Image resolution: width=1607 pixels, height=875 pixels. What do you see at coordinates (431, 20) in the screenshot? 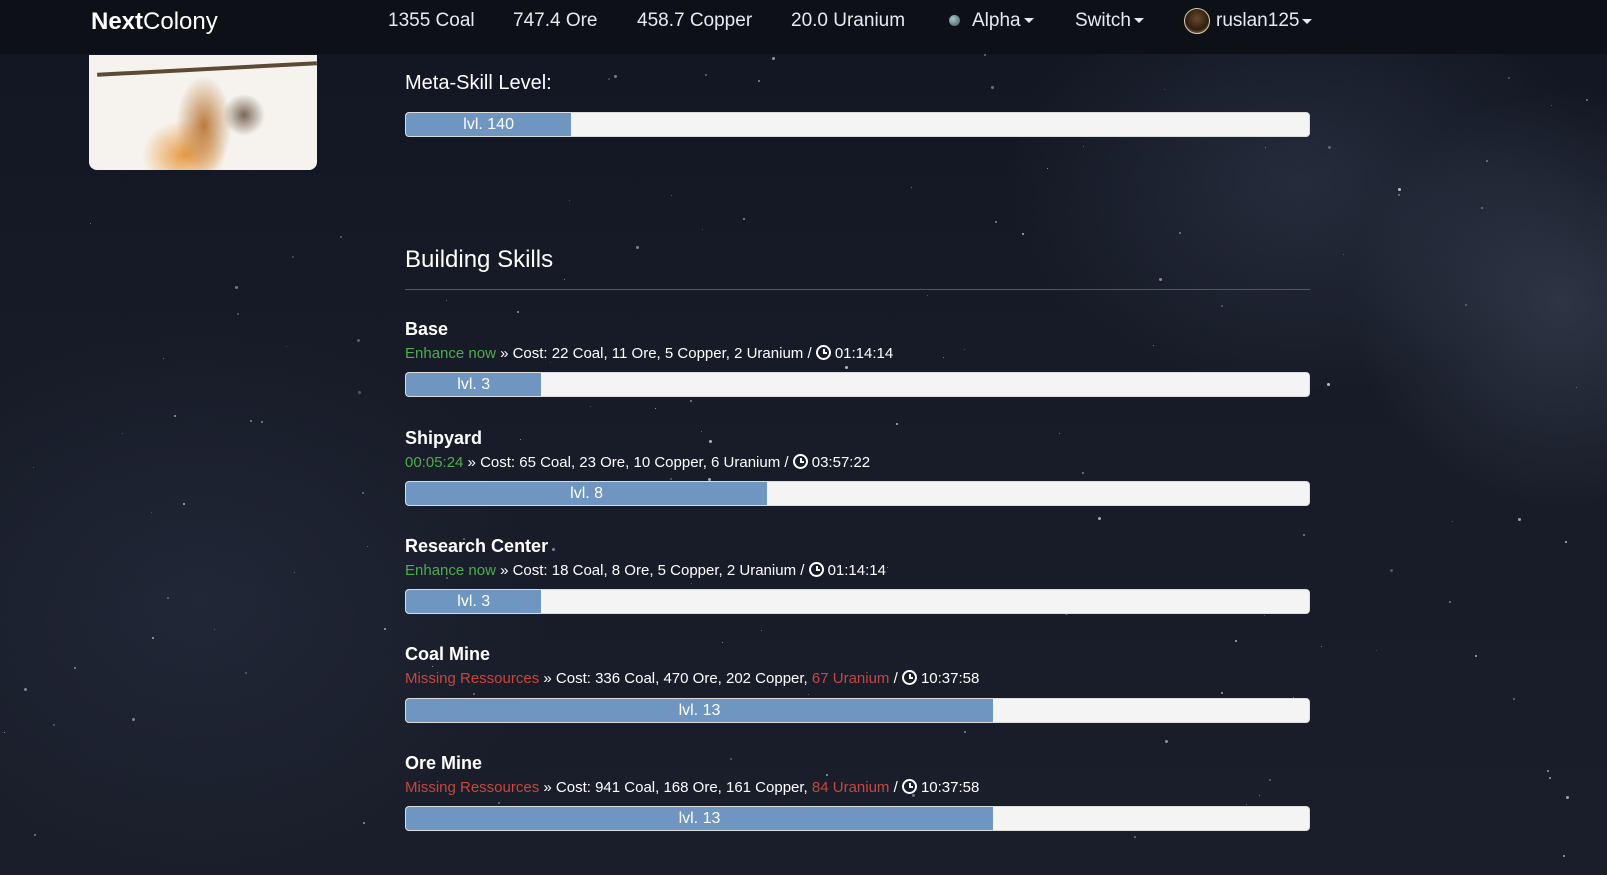
I see `coal-resource: 1355 Coal` at bounding box center [431, 20].